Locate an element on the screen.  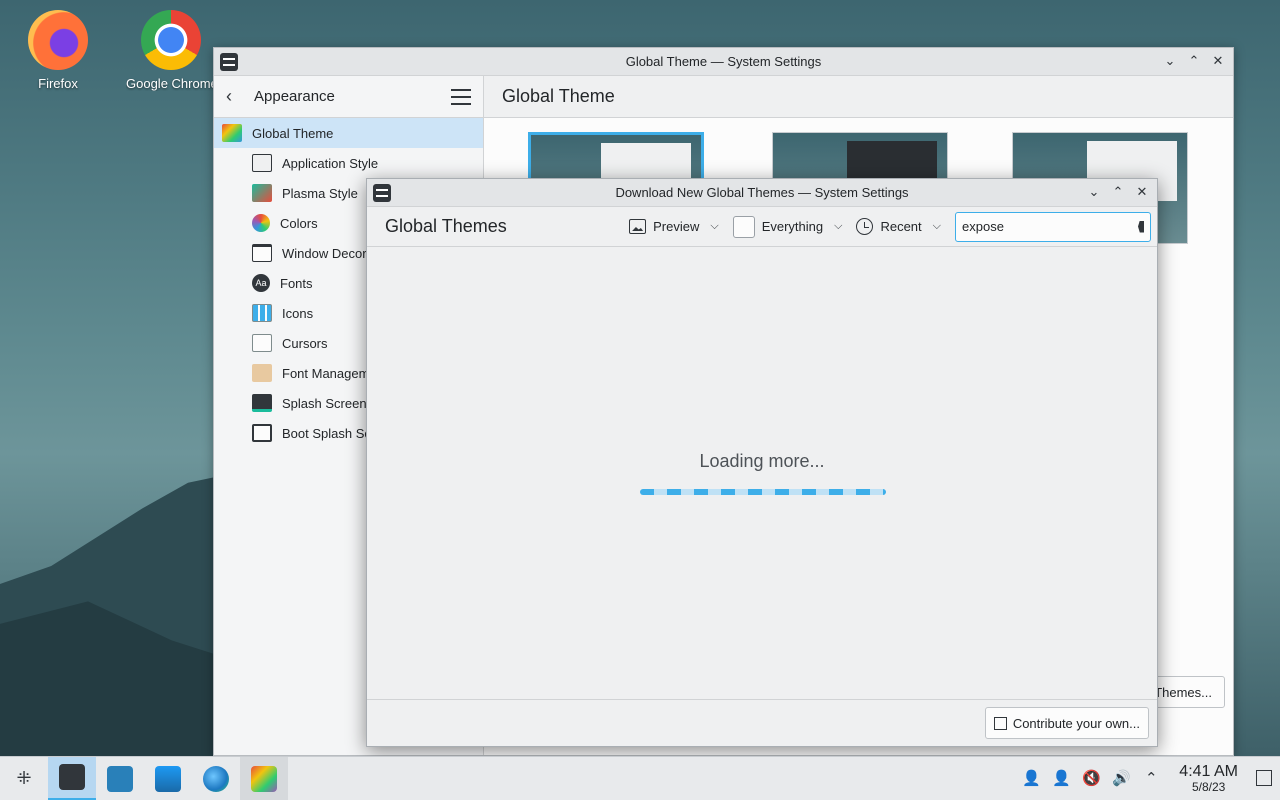
system-tray: 👤 👤 🔇 🔊 ⌃ 4:41 AM 5/8/23 is located at coordinates (1150, 778).